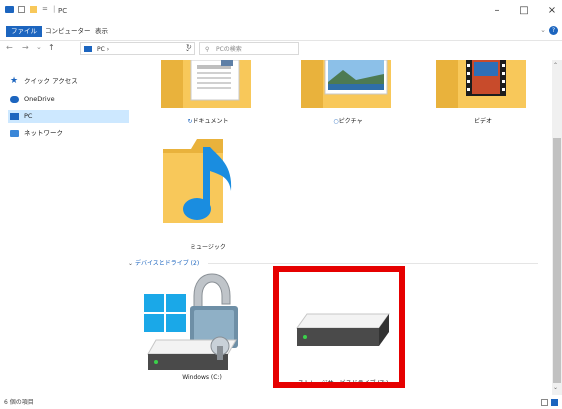 This screenshot has height=409, width=562. I want to click on sidebar-item-network: ネットワーク, so click(35, 133).